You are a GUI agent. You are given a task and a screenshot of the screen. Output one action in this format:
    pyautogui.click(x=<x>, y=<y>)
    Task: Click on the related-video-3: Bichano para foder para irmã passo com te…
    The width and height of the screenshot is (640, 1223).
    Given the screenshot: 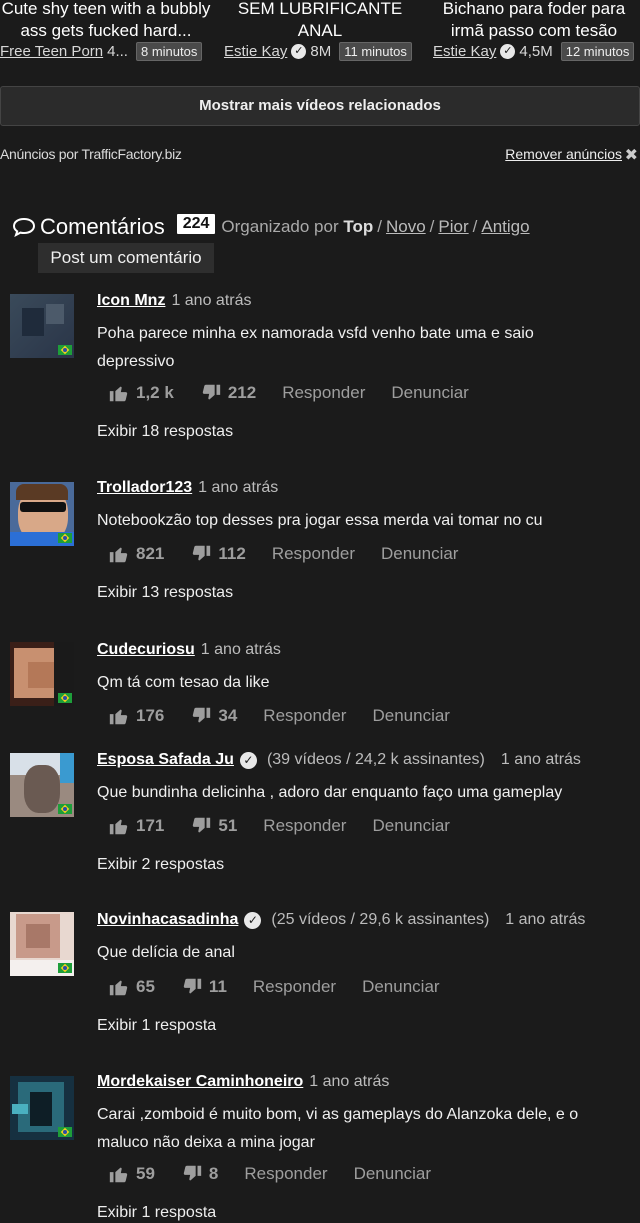 What is the action you would take?
    pyautogui.click(x=534, y=30)
    